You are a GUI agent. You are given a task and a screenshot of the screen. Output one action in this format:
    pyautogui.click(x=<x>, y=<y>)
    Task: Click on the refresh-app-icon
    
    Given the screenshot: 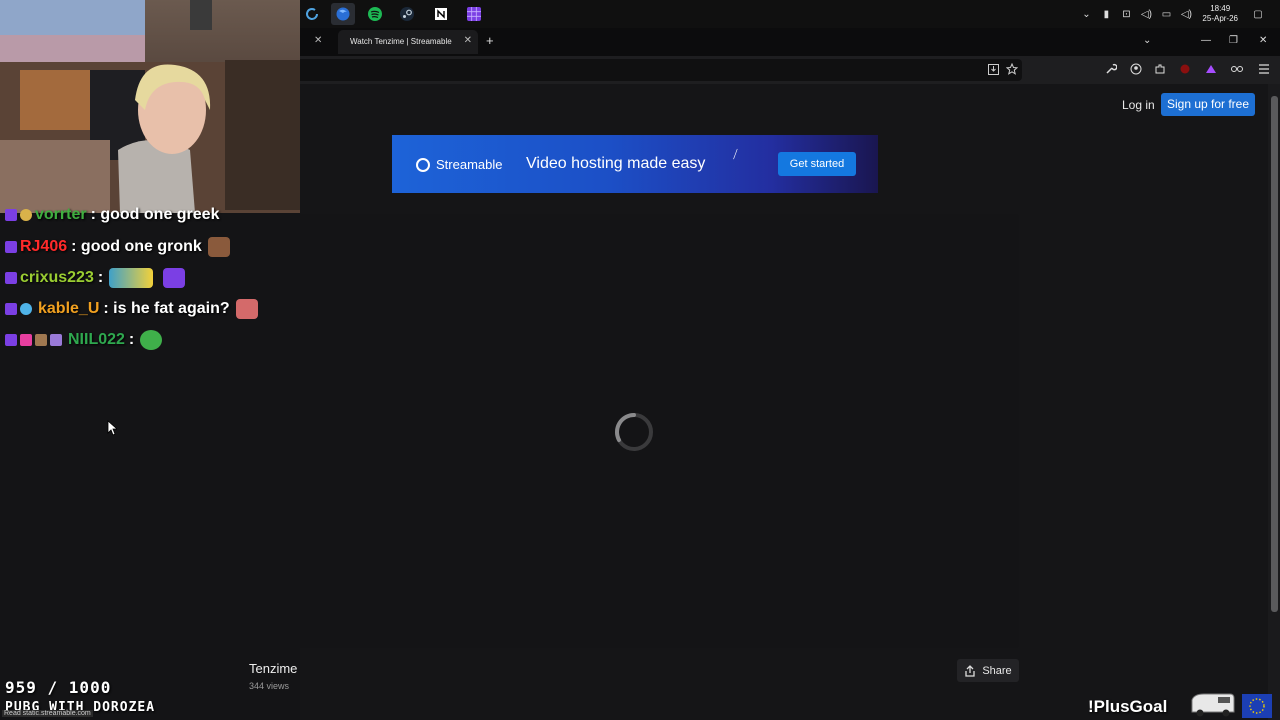 What is the action you would take?
    pyautogui.click(x=312, y=14)
    